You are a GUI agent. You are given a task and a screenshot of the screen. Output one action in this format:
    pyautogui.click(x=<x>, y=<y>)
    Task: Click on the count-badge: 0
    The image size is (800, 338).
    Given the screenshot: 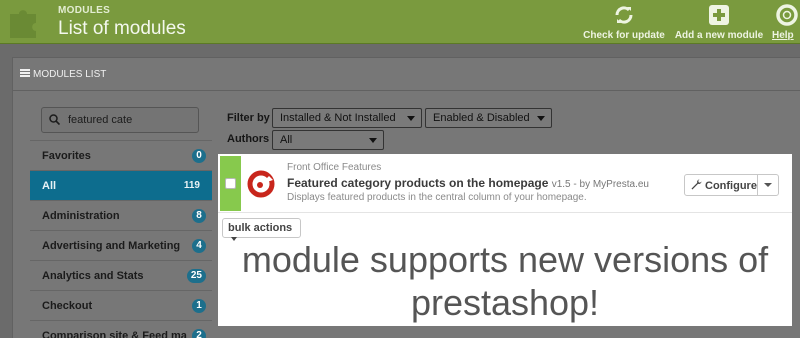 What is the action you would take?
    pyautogui.click(x=199, y=156)
    